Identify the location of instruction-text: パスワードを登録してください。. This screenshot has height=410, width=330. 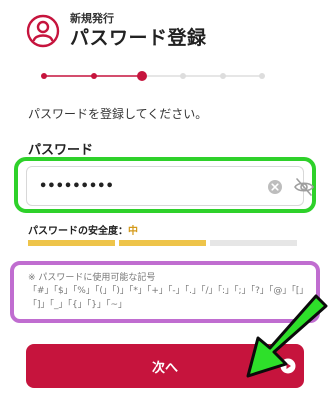
(118, 114).